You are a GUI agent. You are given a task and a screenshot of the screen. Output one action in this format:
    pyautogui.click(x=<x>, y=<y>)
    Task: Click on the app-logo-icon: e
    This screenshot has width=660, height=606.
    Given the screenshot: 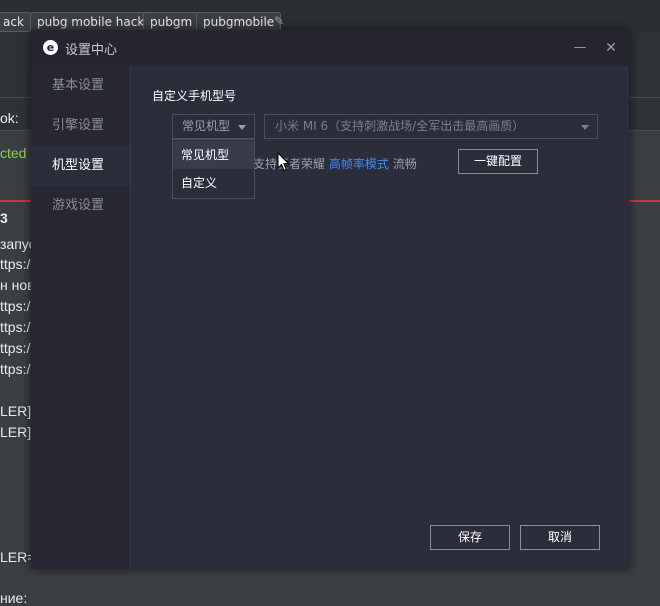 What is the action you would take?
    pyautogui.click(x=50, y=47)
    